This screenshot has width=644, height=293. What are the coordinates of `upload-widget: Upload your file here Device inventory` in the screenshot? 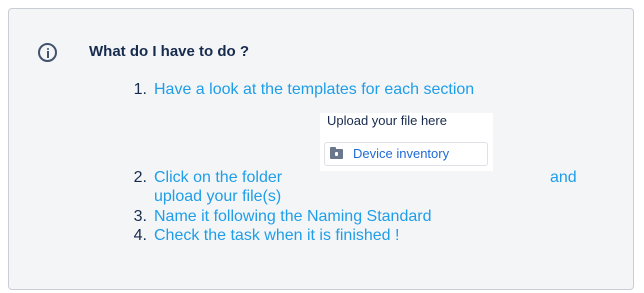 It's located at (406, 142).